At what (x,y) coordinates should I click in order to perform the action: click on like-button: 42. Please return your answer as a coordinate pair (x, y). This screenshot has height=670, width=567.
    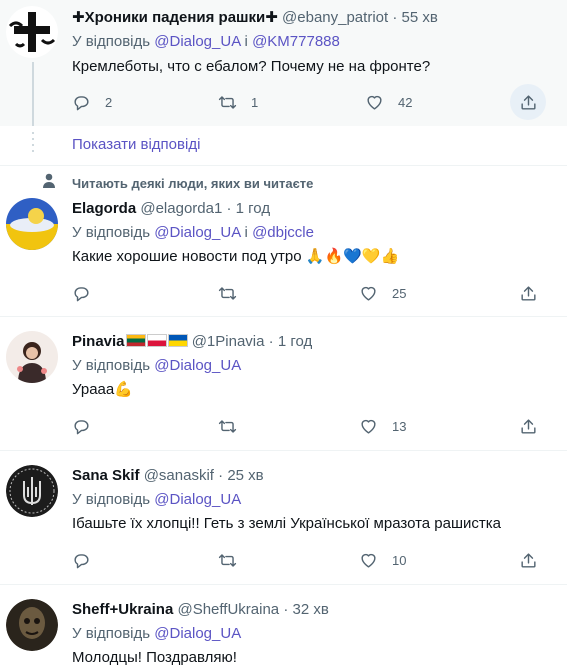
    Looking at the image, I should click on (388, 102).